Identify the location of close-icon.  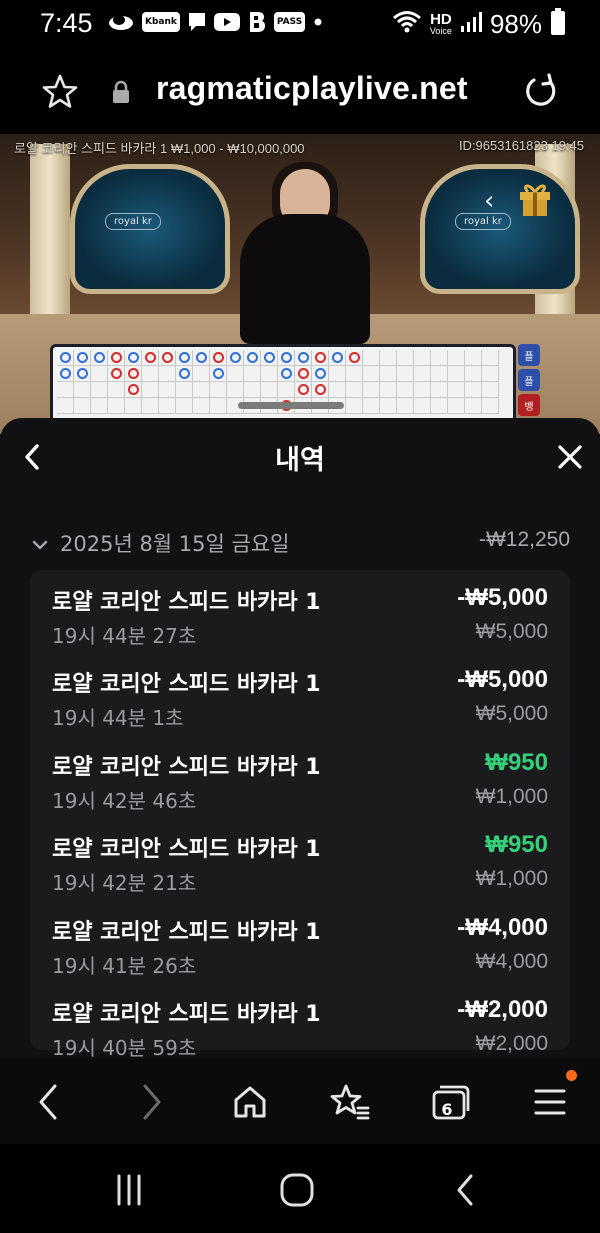
(570, 457).